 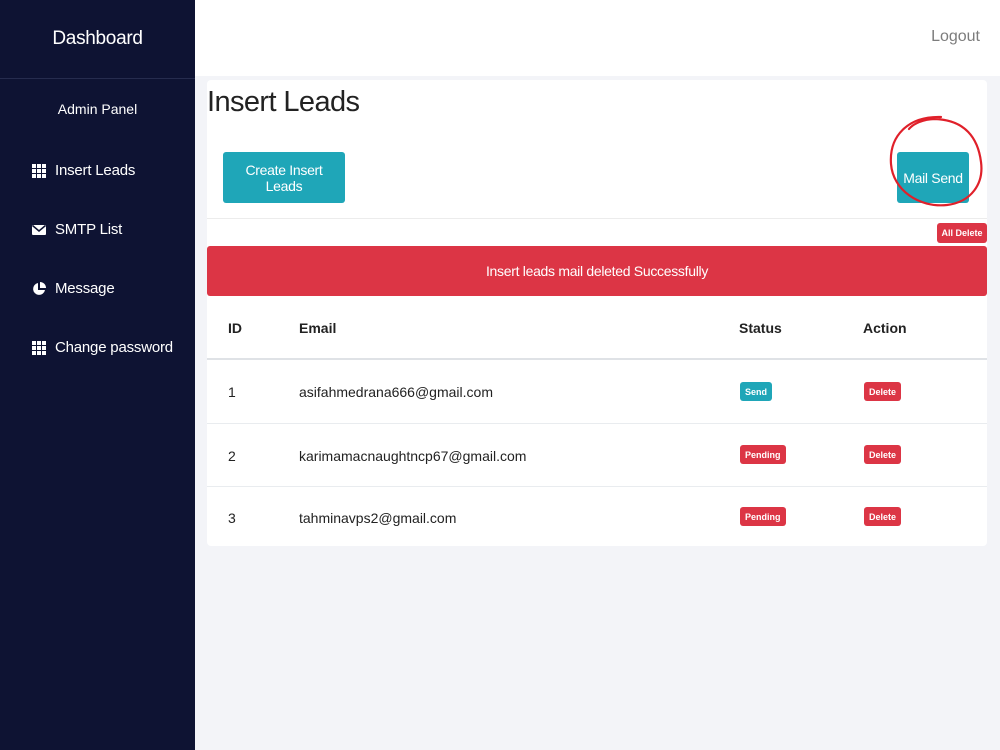 What do you see at coordinates (756, 391) in the screenshot?
I see `status-badge-send: Send` at bounding box center [756, 391].